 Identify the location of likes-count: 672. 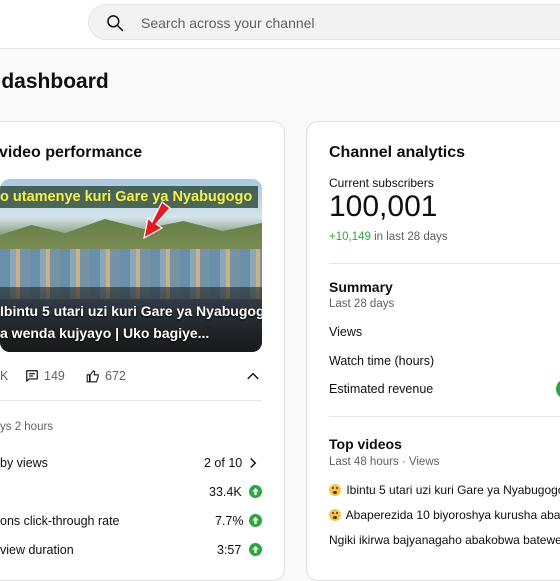
(115, 376).